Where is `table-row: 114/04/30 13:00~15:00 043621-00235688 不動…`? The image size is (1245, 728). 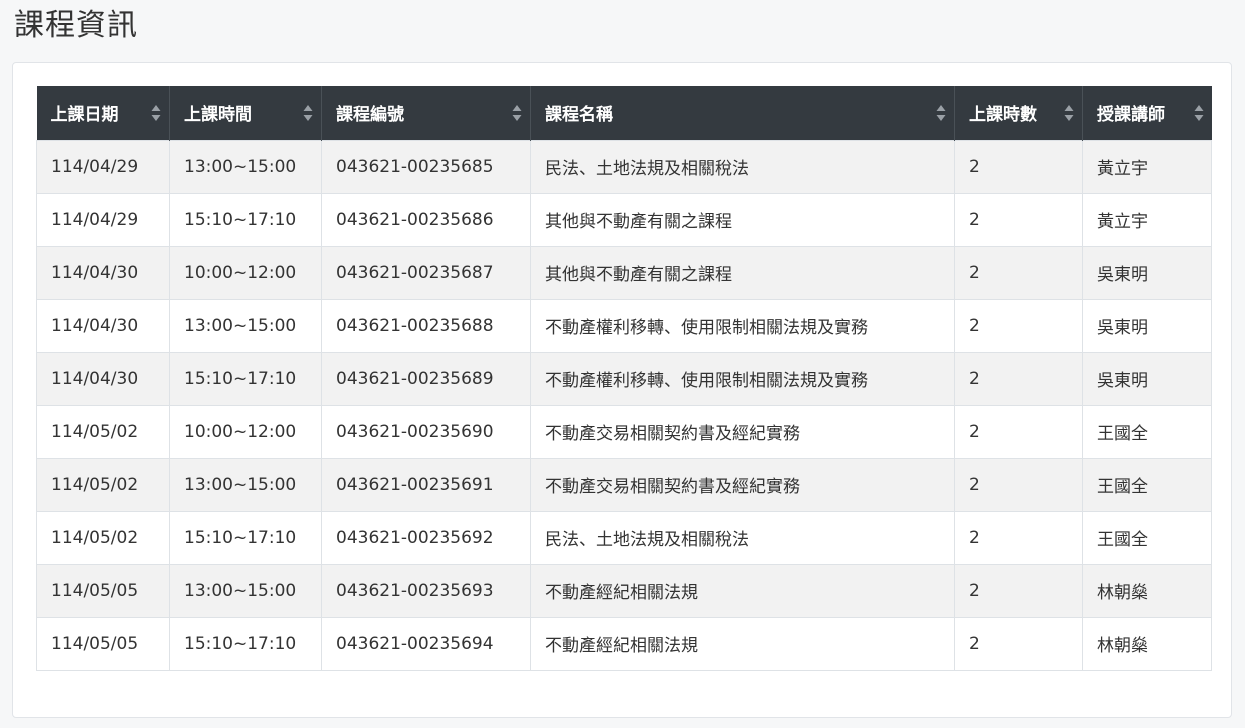
table-row: 114/04/30 13:00~15:00 043621-00235688 不動… is located at coordinates (624, 325).